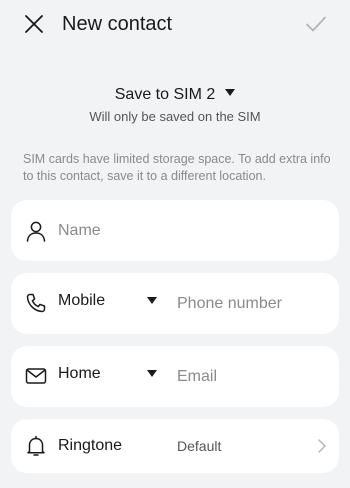  Describe the element at coordinates (175, 303) in the screenshot. I see `phone-field-card: Mobile Phone number` at that location.